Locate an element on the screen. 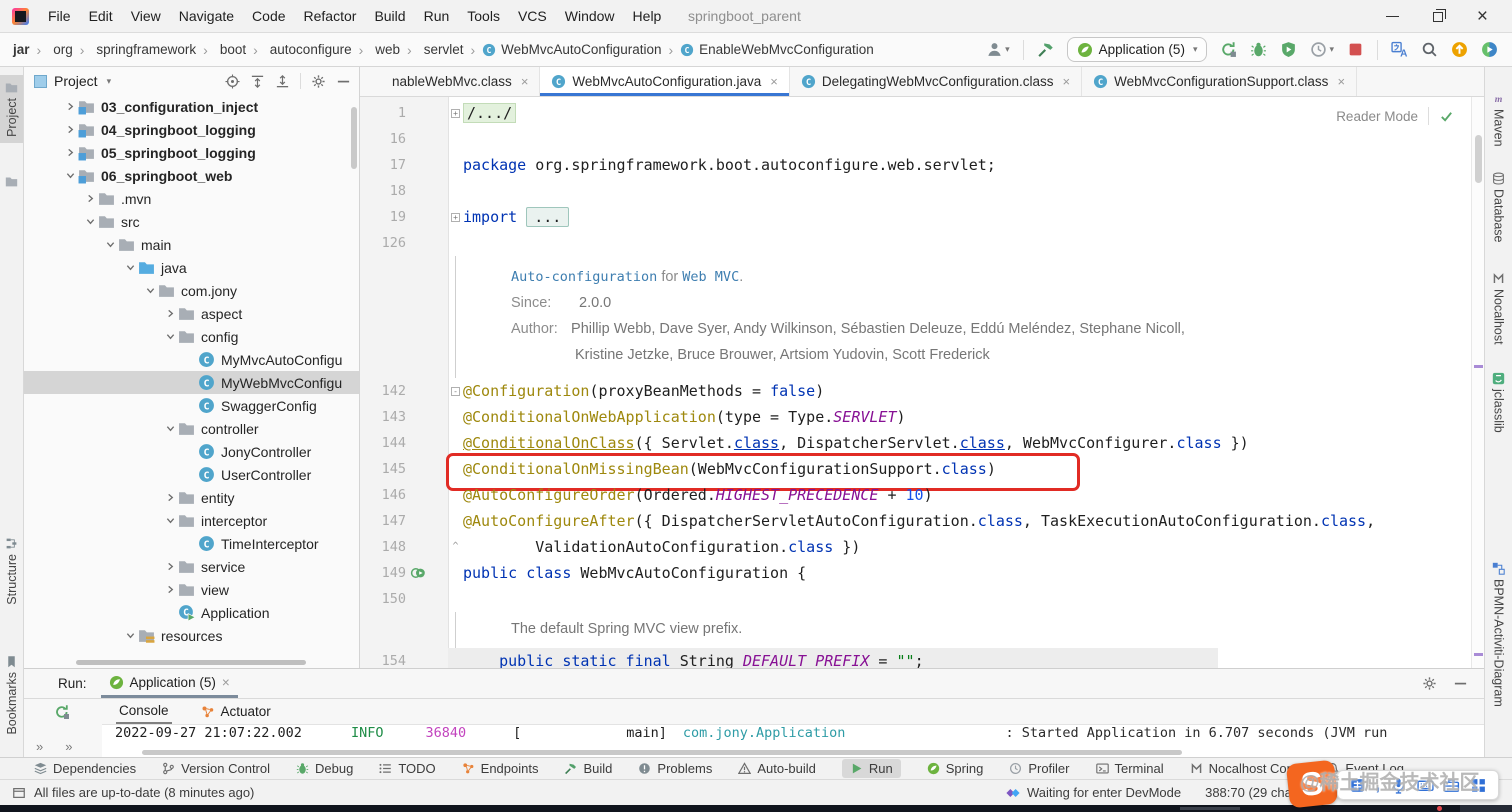 The height and width of the screenshot is (812, 1512). line-number: 17 is located at coordinates (383, 165).